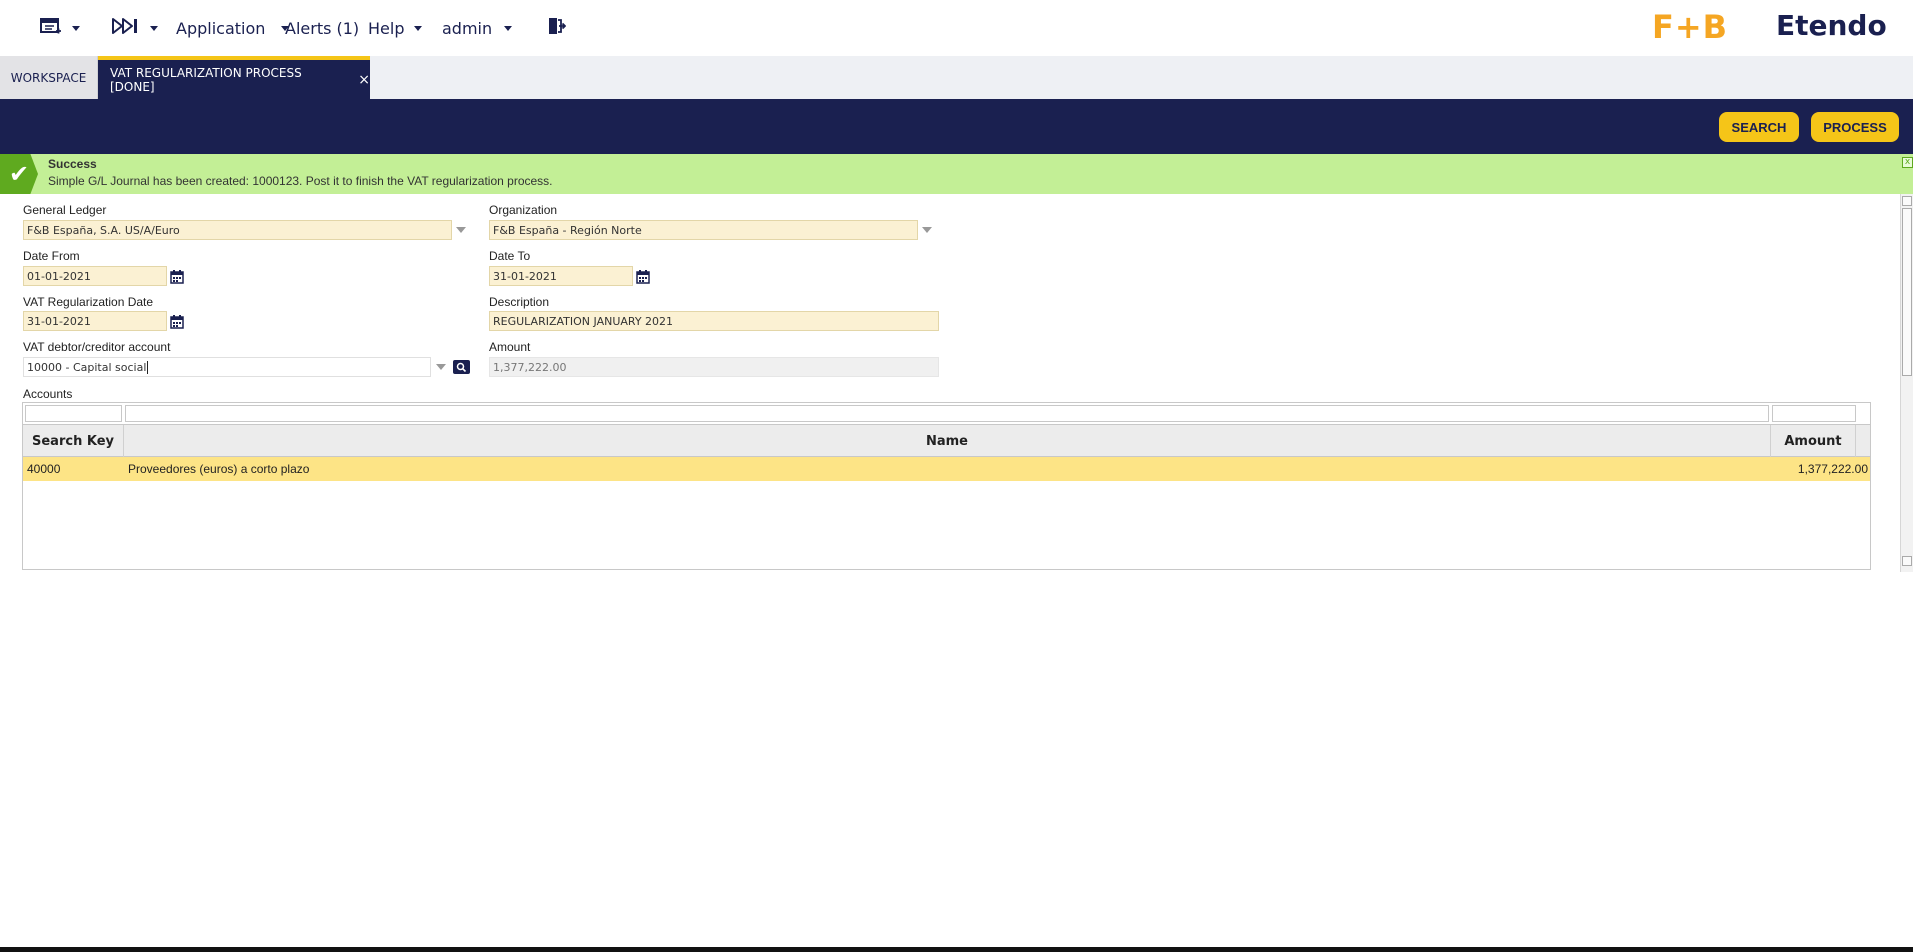  What do you see at coordinates (510, 256) in the screenshot?
I see `date-to-label: Date To` at bounding box center [510, 256].